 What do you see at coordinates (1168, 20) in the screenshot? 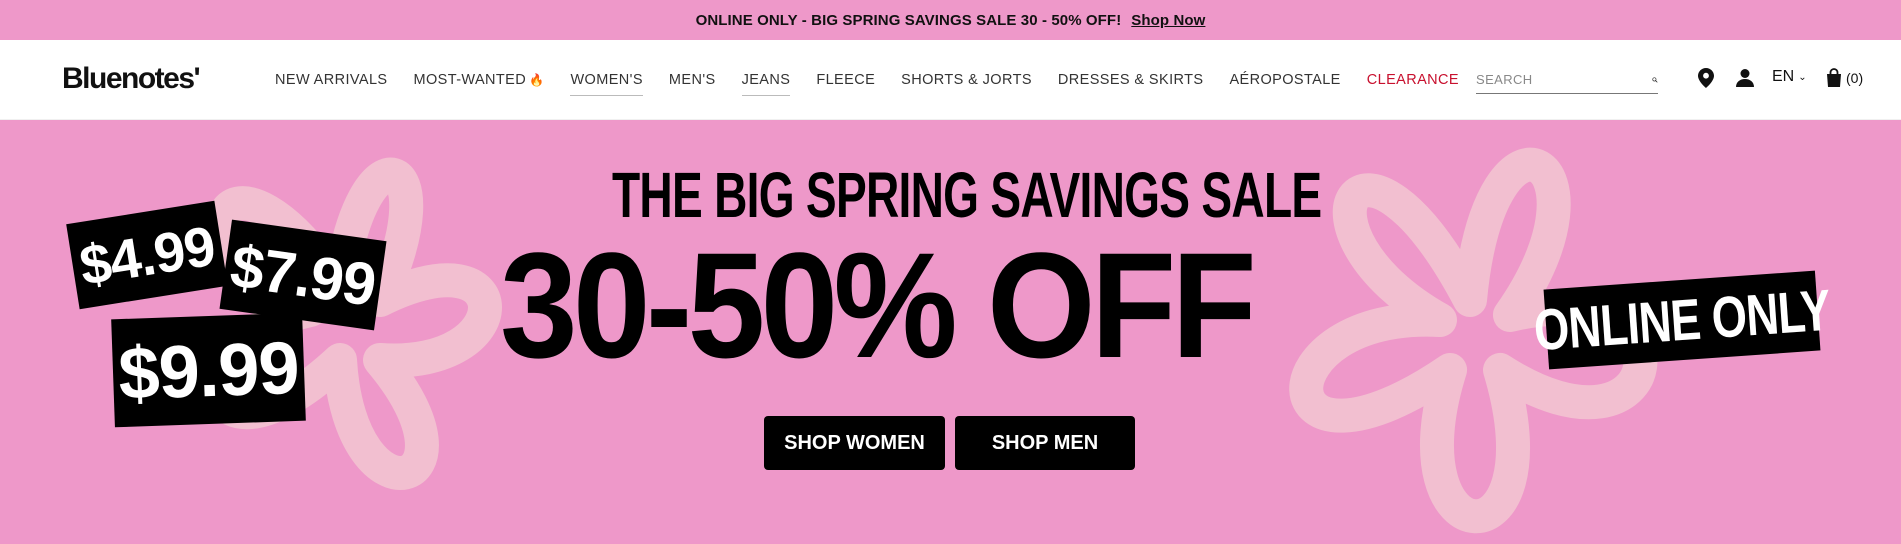
I see `promo-shop-now-link: Shop Now` at bounding box center [1168, 20].